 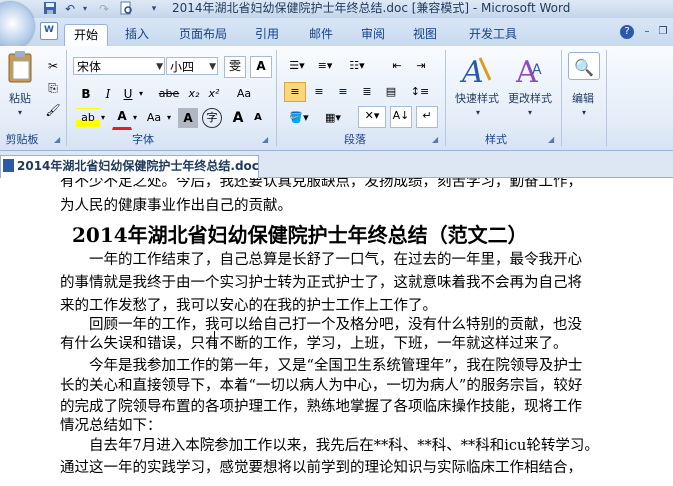 What do you see at coordinates (89, 67) in the screenshot?
I see `font-name-value: 宋体` at bounding box center [89, 67].